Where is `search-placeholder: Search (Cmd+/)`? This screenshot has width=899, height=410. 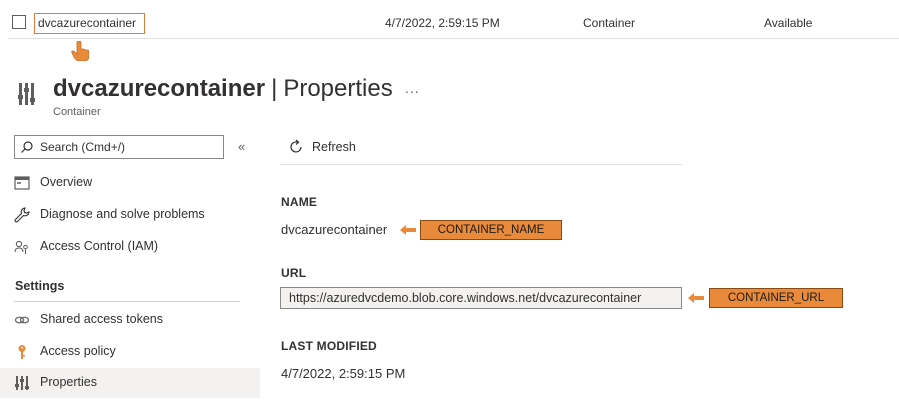 search-placeholder: Search (Cmd+/) is located at coordinates (83, 147).